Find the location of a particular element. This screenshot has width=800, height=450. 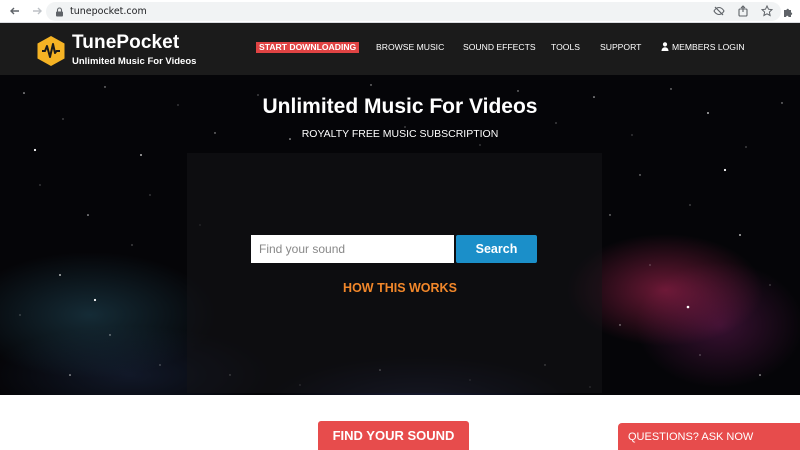

members-login-label: MEMBERS LOGIN is located at coordinates (708, 47).